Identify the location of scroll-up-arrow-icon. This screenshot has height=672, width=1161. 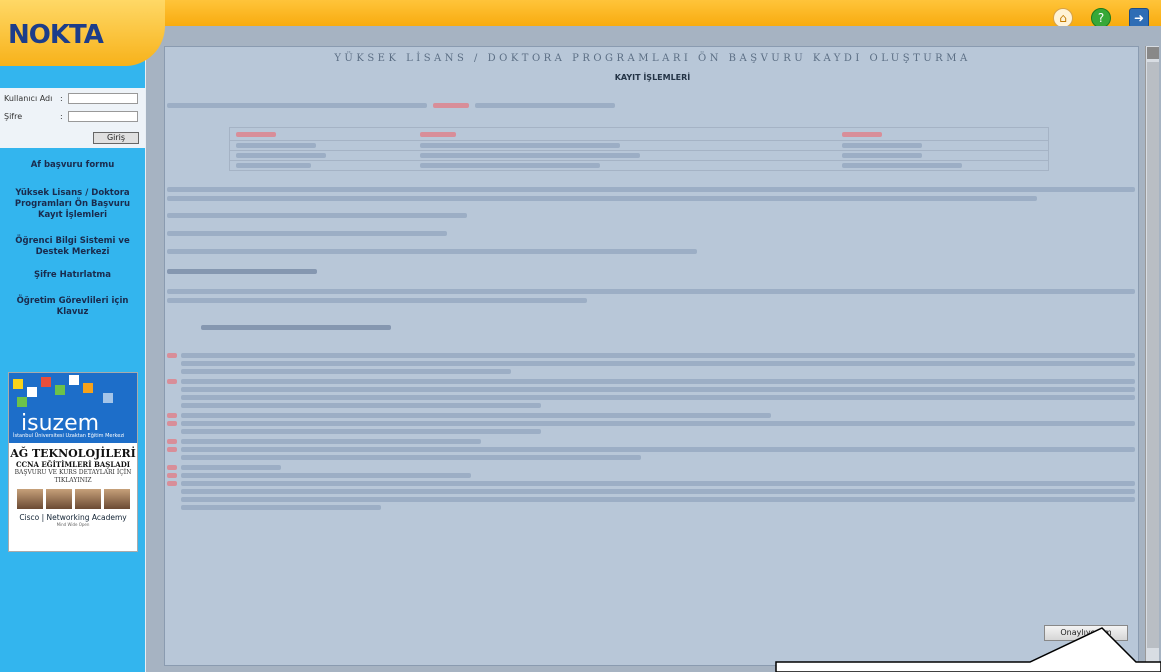
(1153, 53).